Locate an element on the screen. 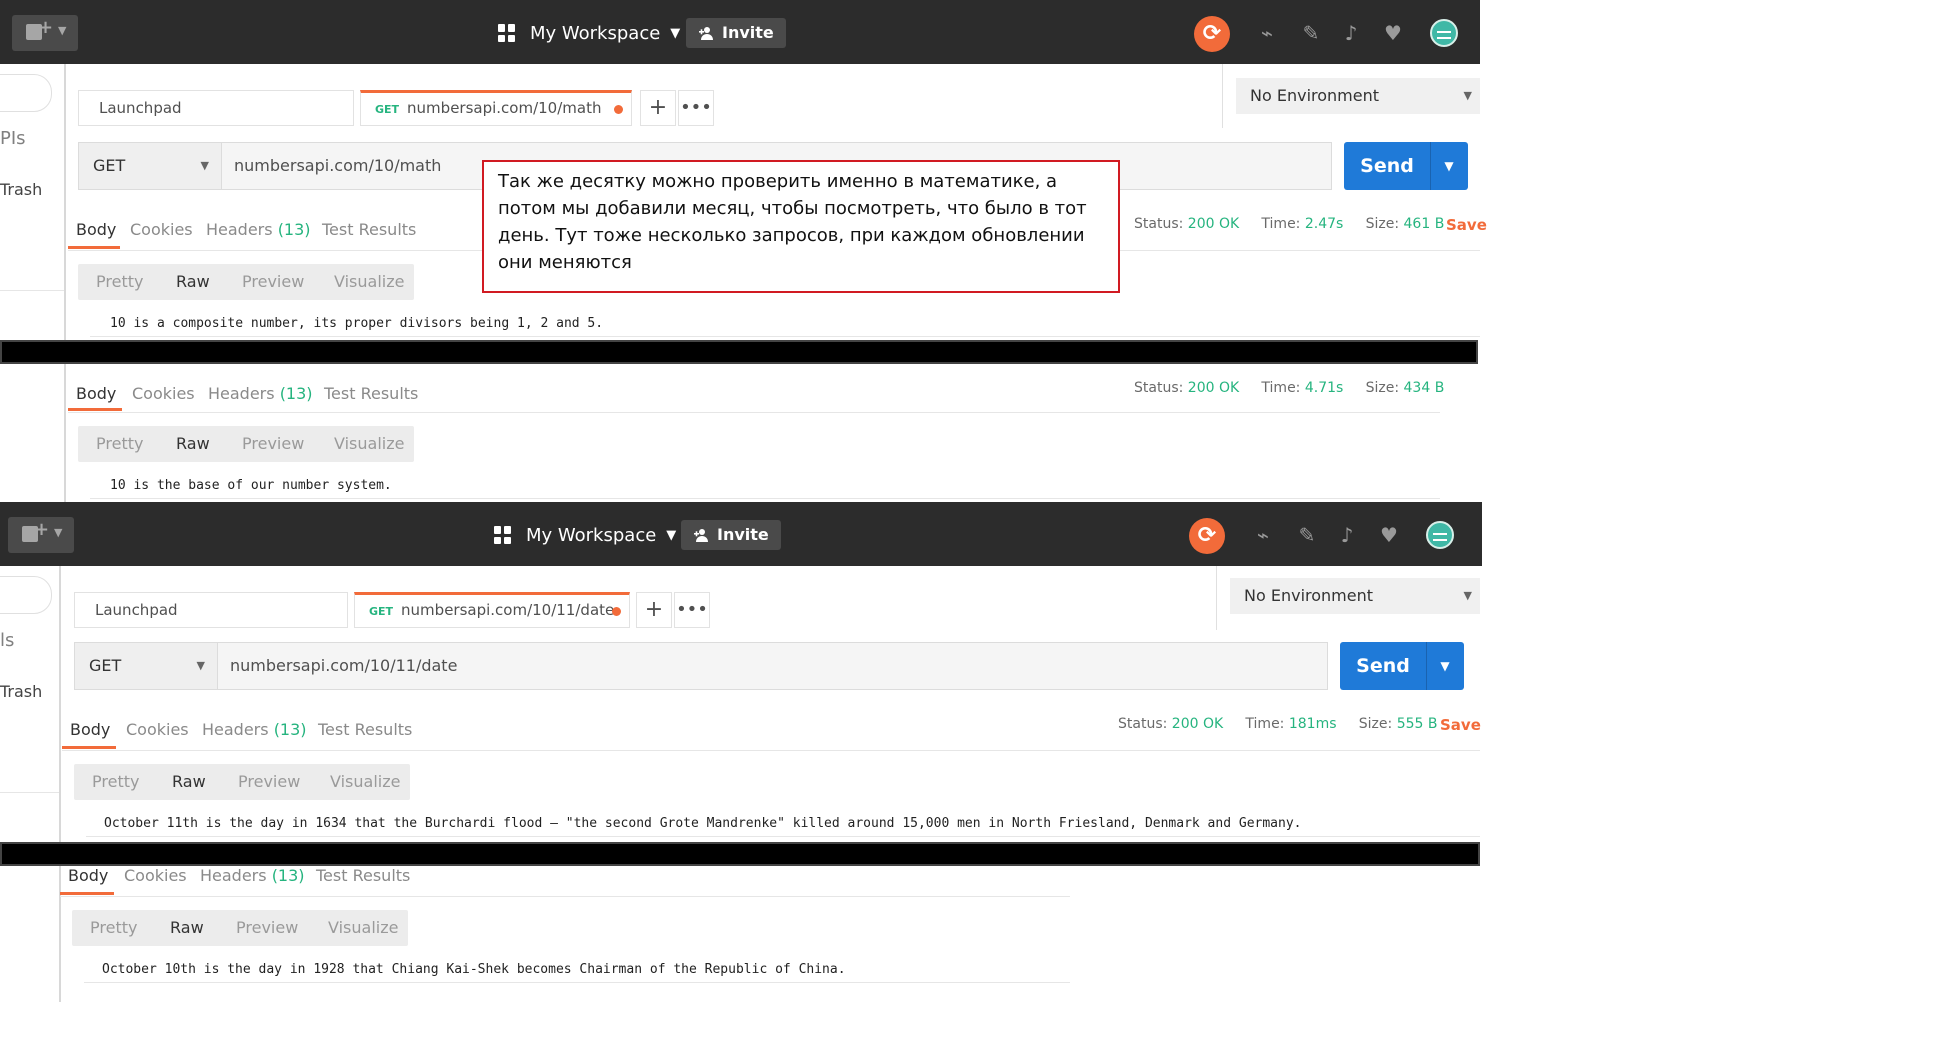 The height and width of the screenshot is (1038, 1960). tab-label: Launchpad is located at coordinates (140, 108).